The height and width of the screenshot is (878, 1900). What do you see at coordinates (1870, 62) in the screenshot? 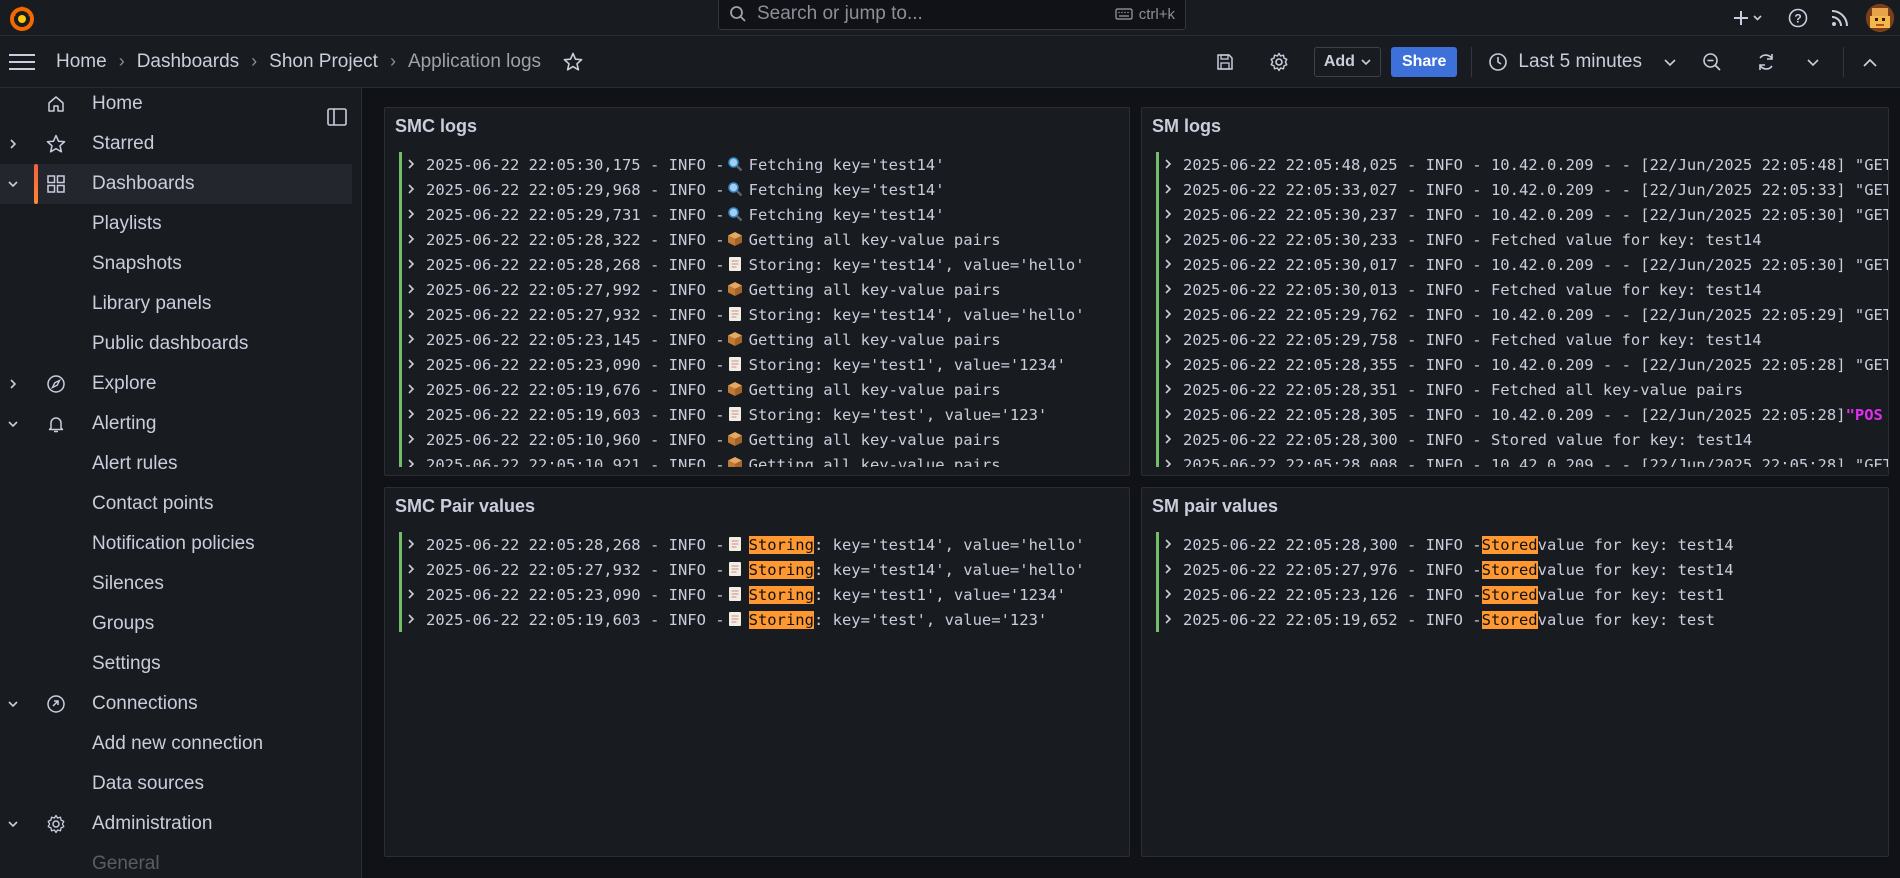
I see `collapse-toolbar-button` at bounding box center [1870, 62].